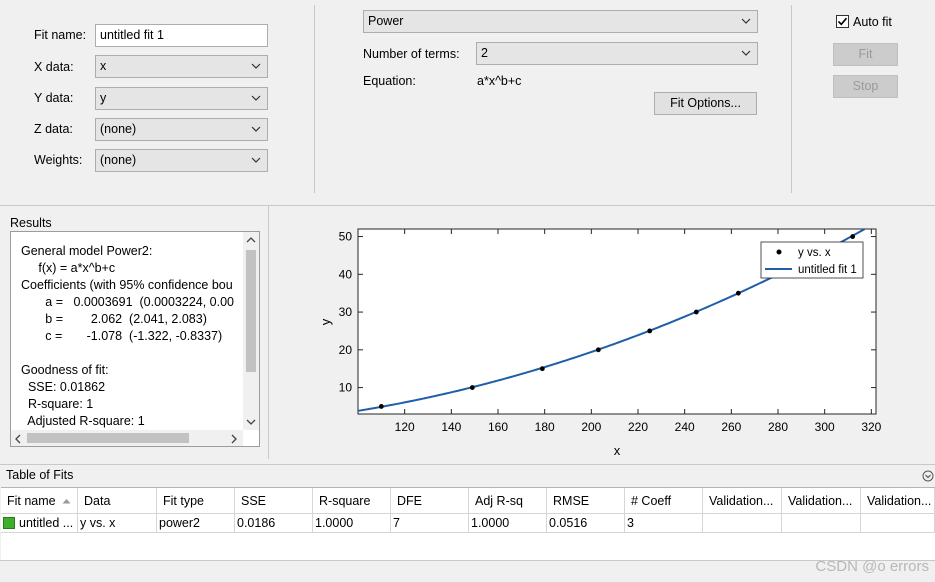 The image size is (935, 582). What do you see at coordinates (827, 270) in the screenshot?
I see `legend-label-fit: untitled fit 1` at bounding box center [827, 270].